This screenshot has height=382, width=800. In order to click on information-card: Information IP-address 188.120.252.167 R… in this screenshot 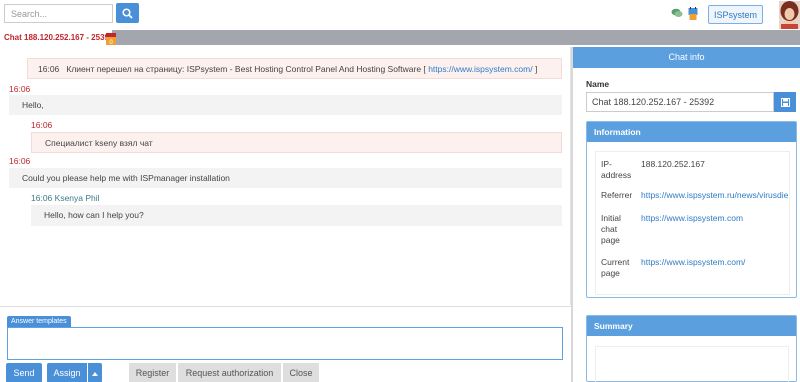, I will do `click(691, 209)`.